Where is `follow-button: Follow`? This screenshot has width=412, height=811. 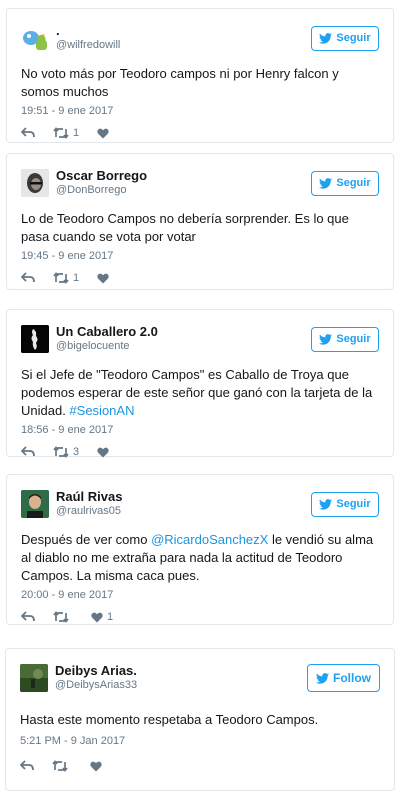
follow-button: Follow is located at coordinates (343, 678).